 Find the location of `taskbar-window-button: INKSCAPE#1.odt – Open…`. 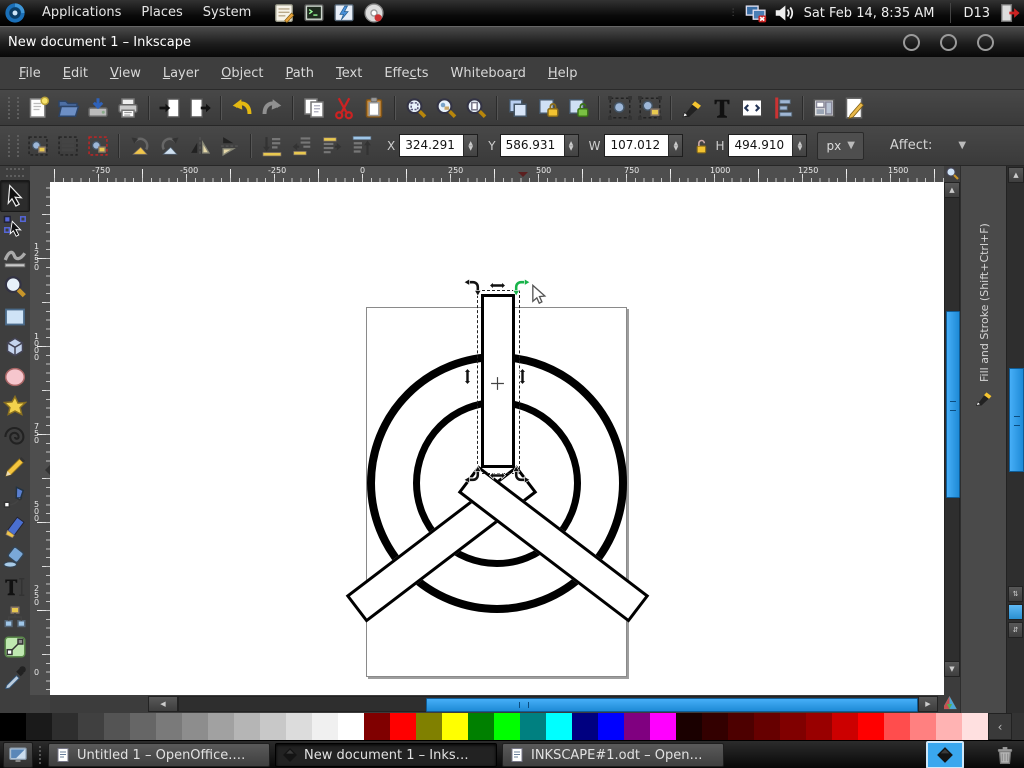

taskbar-window-button: INKSCAPE#1.odt – Open… is located at coordinates (613, 755).